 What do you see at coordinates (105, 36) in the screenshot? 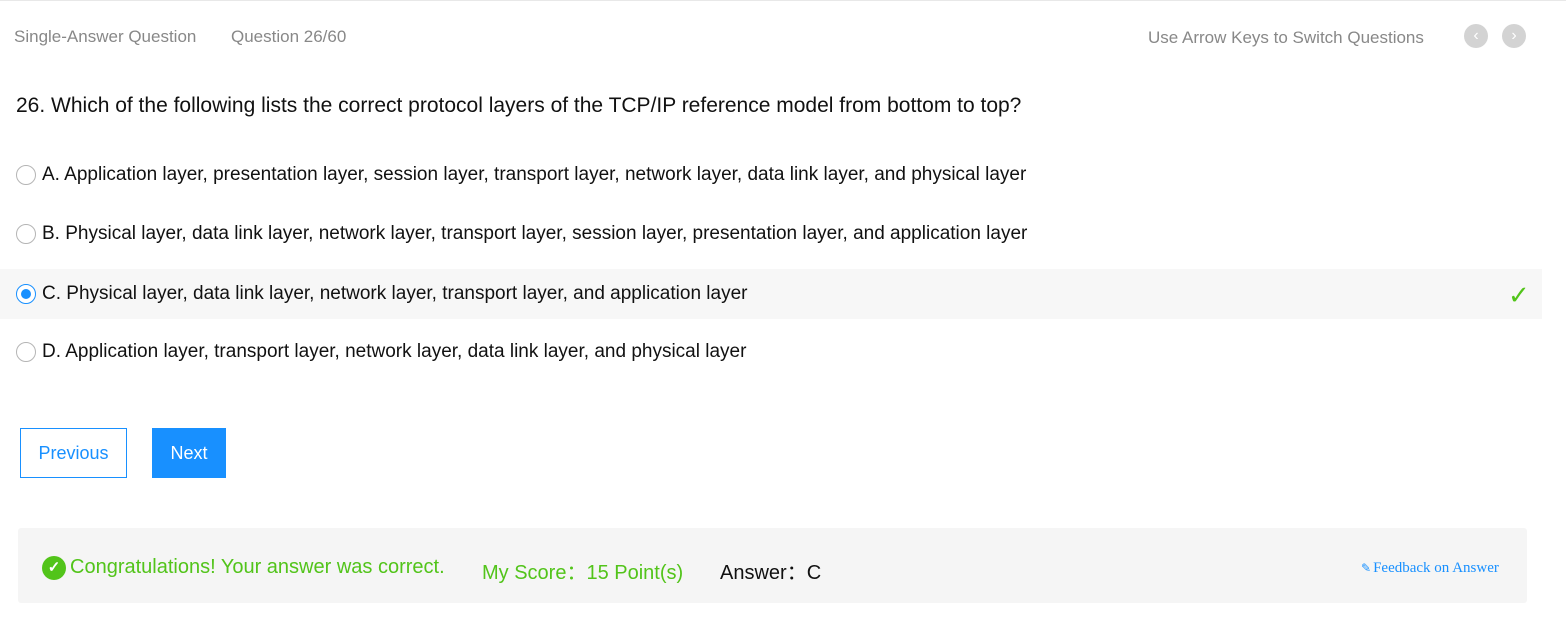
I see `question-type: Single-Answer Question` at bounding box center [105, 36].